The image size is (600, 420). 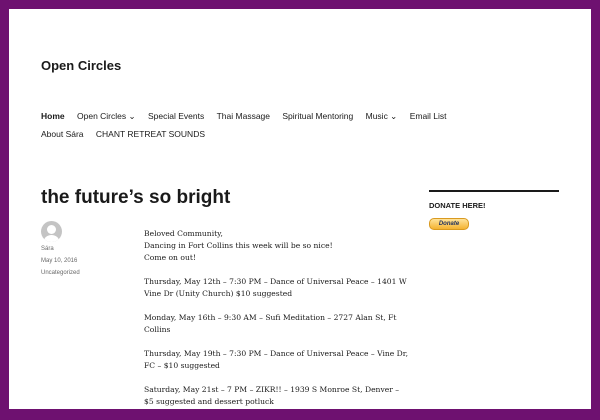 What do you see at coordinates (183, 233) in the screenshot?
I see `content-line: Beloved Community,` at bounding box center [183, 233].